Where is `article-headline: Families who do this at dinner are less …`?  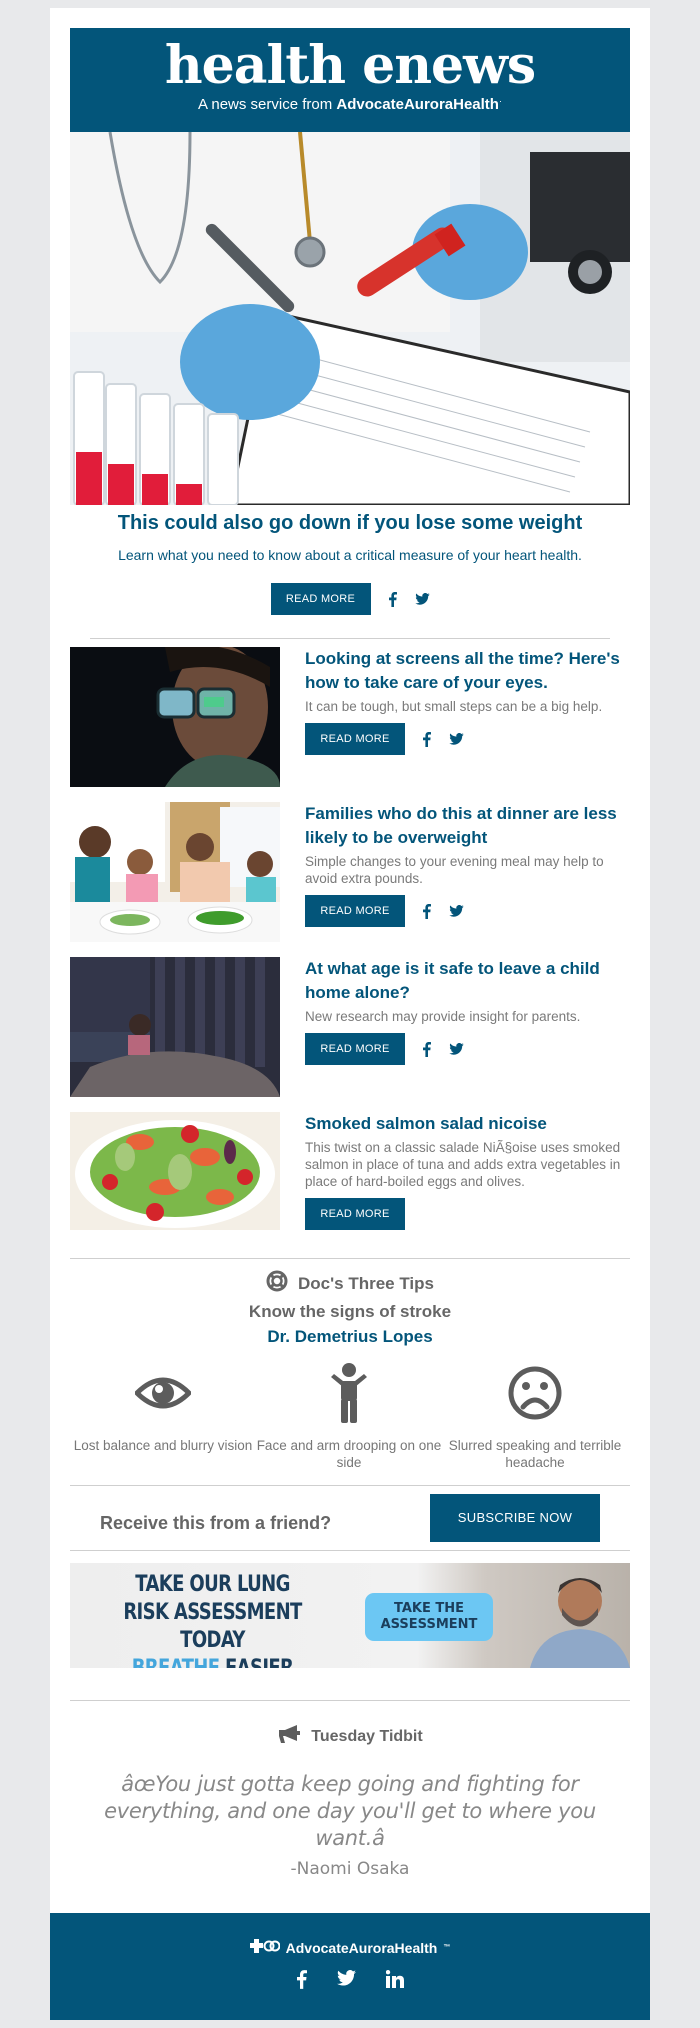
article-headline: Families who do this at dinner are less … is located at coordinates (470, 826).